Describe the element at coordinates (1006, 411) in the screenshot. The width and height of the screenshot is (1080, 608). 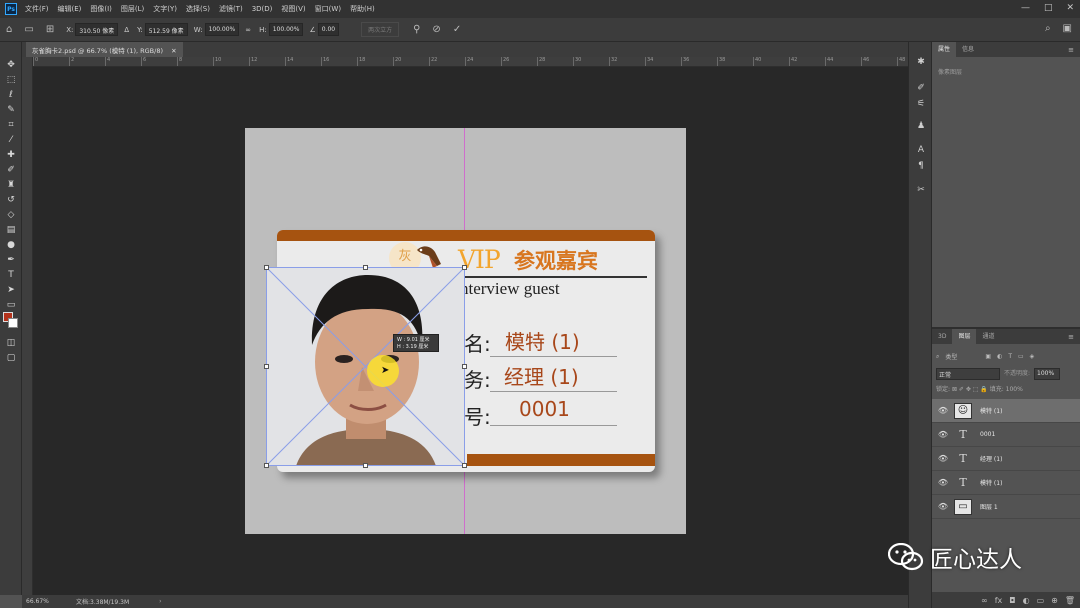
I see `layer-row: 👁 ☺ 模特 (1)` at that location.